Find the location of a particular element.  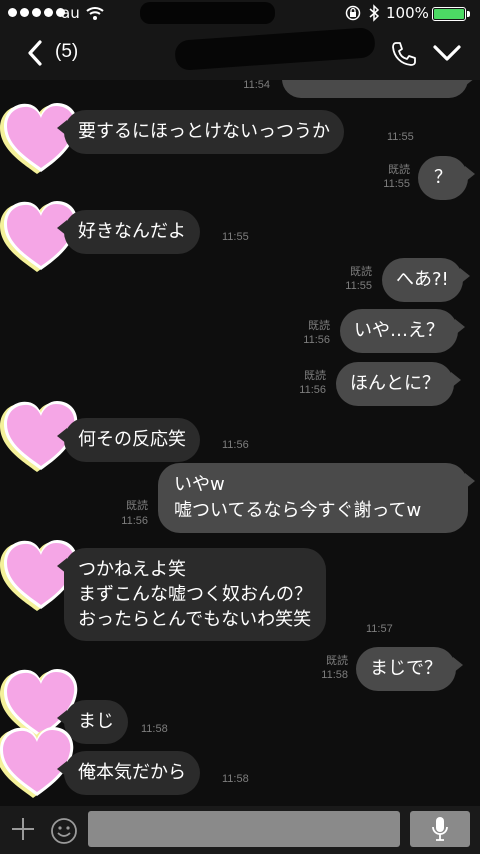

mic-icon is located at coordinates (440, 829).